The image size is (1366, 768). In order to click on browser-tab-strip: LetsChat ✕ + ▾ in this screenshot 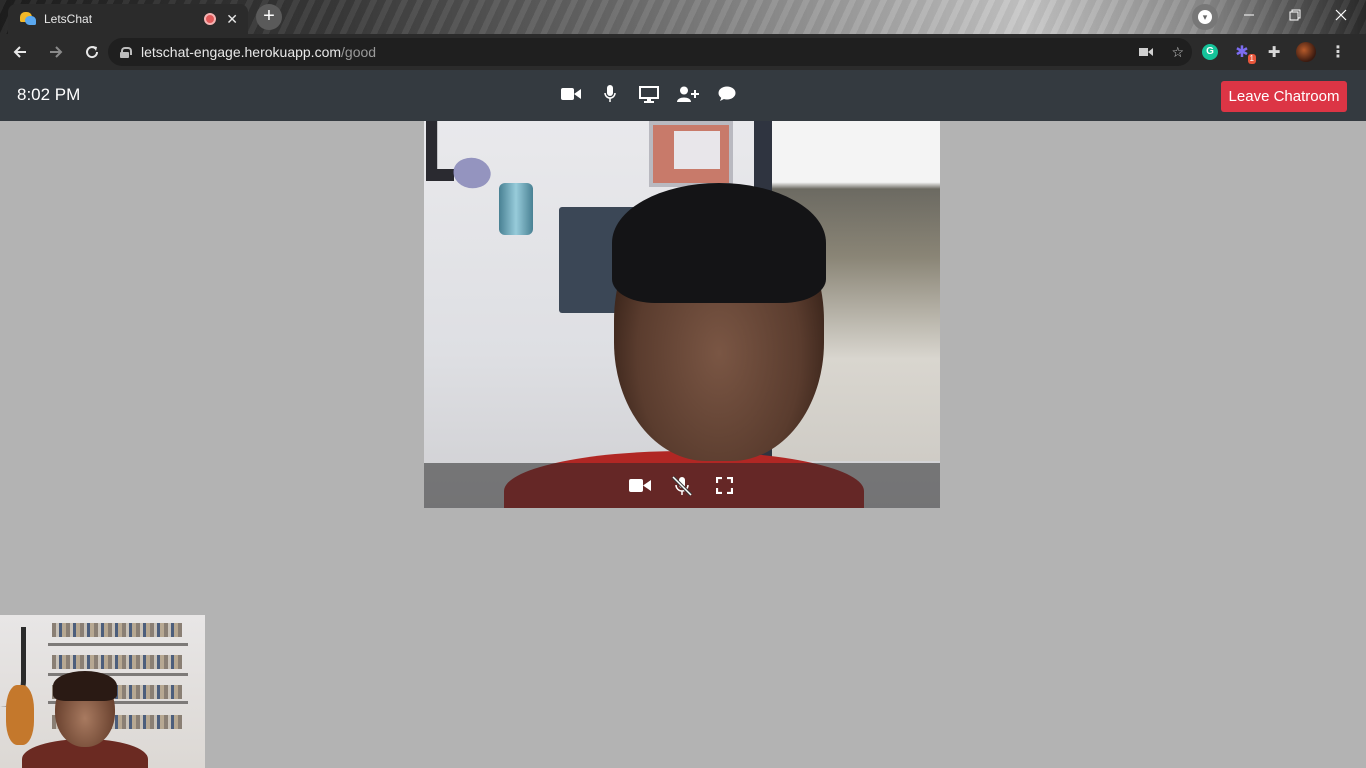, I will do `click(683, 17)`.